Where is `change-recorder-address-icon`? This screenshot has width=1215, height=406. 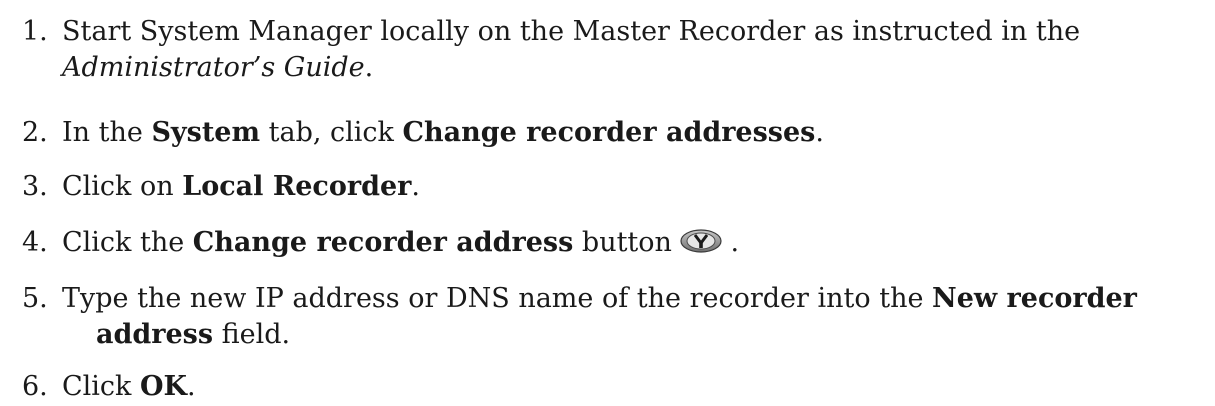 change-recorder-address-icon is located at coordinates (701, 241).